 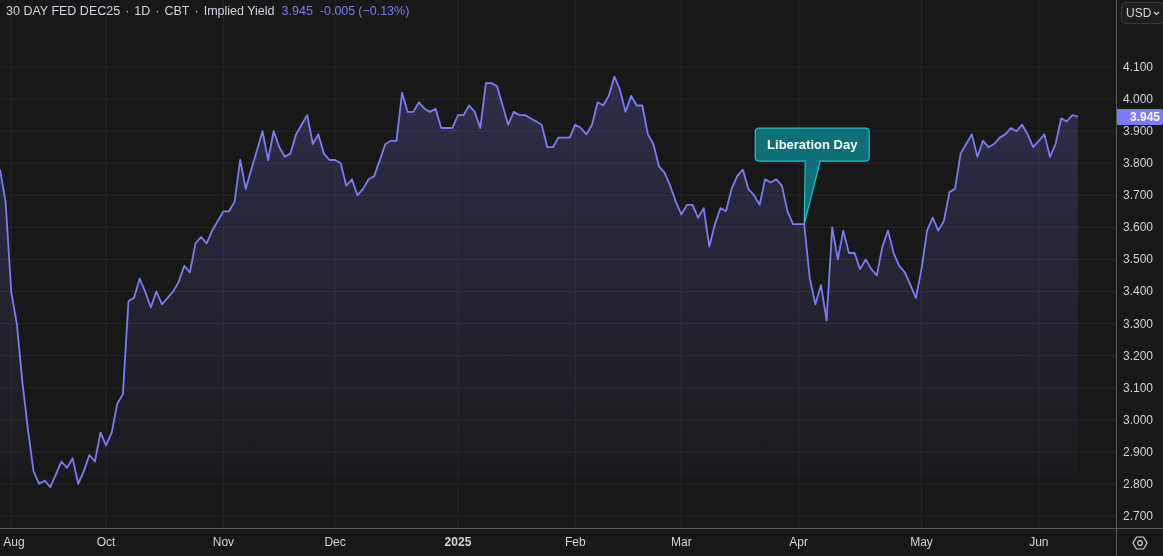 What do you see at coordinates (177, 11) in the screenshot?
I see `legend-text: CBT` at bounding box center [177, 11].